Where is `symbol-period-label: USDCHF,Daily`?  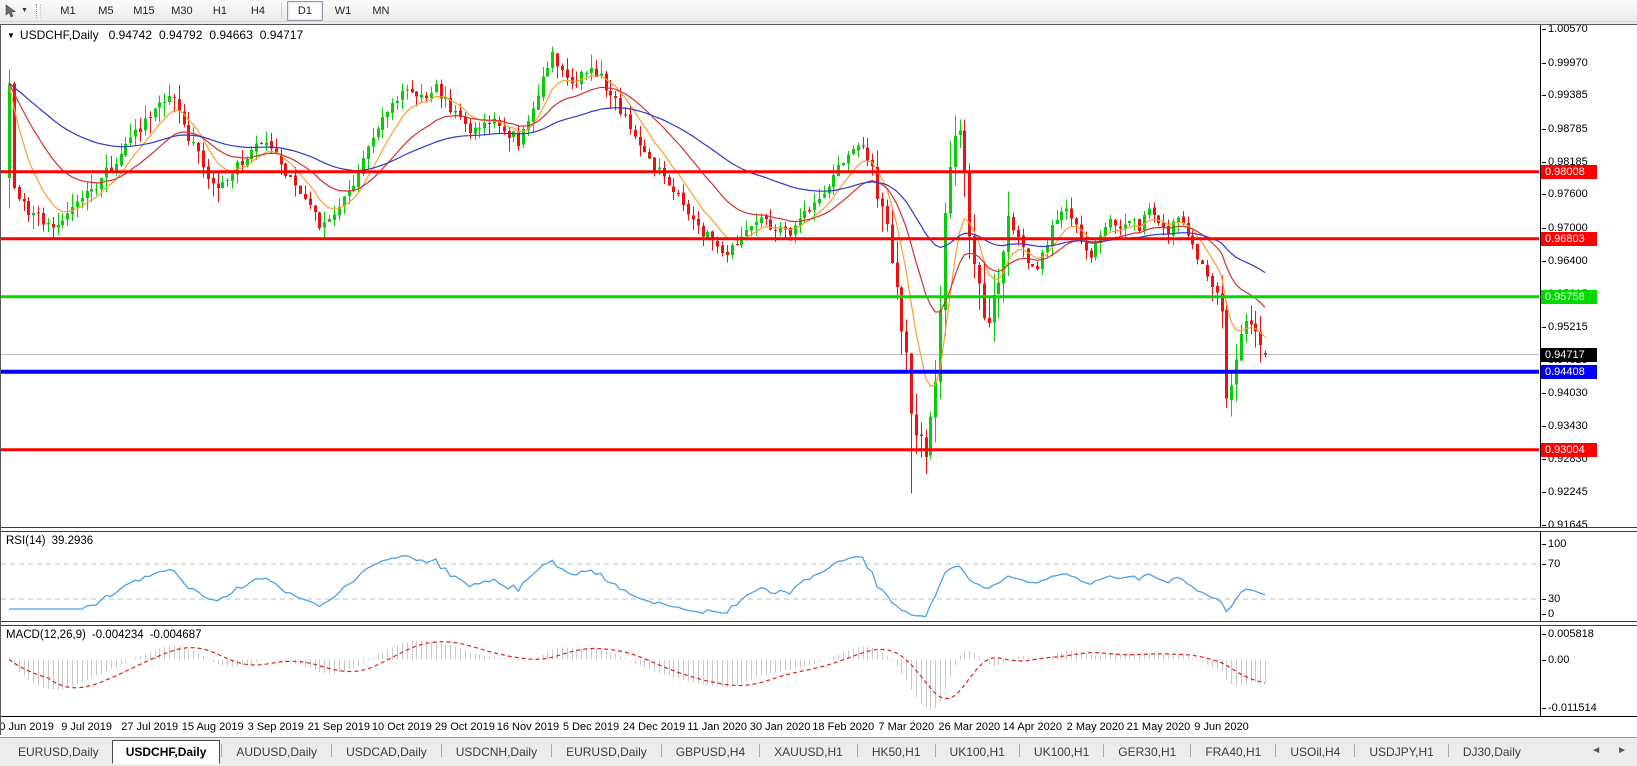
symbol-period-label: USDCHF,Daily is located at coordinates (59, 35).